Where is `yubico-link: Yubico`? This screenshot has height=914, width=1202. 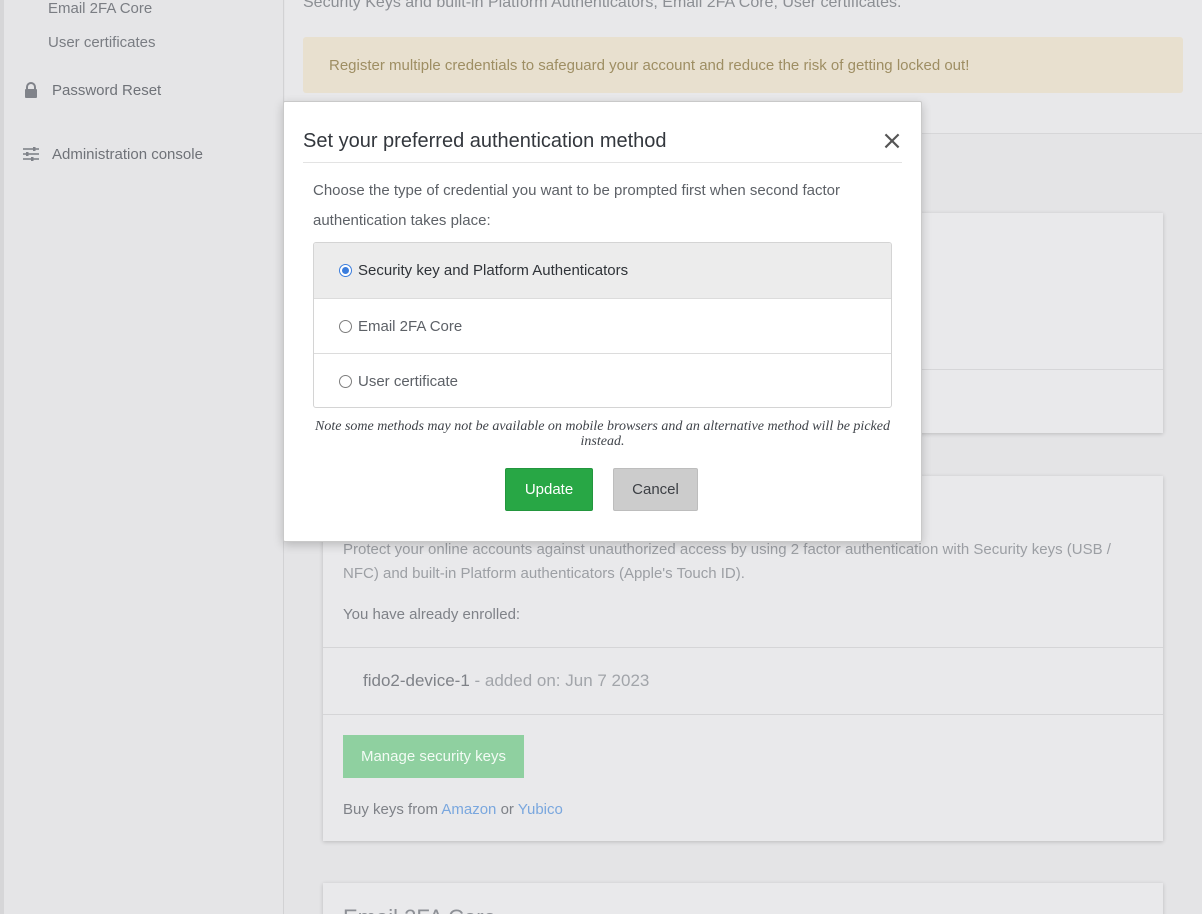 yubico-link: Yubico is located at coordinates (540, 809).